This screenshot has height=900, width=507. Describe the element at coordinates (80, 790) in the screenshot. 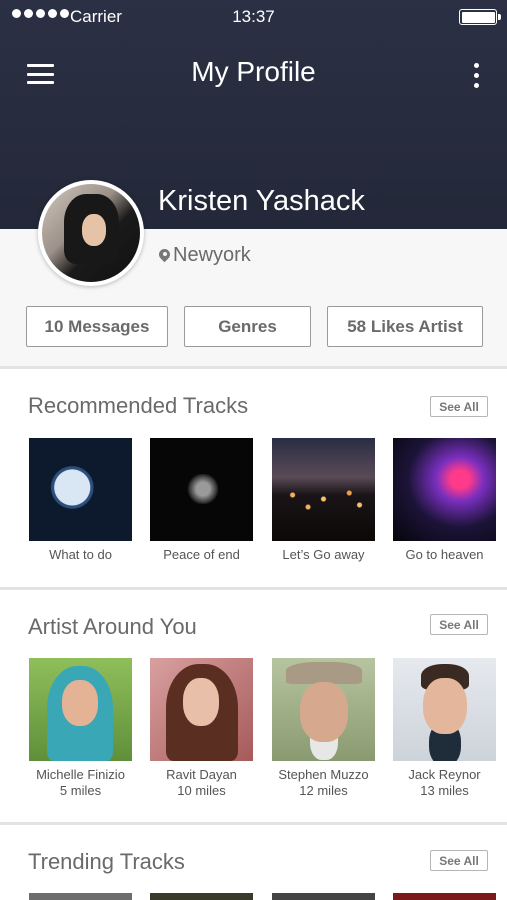

I see `artist-distance: 5 miles` at that location.